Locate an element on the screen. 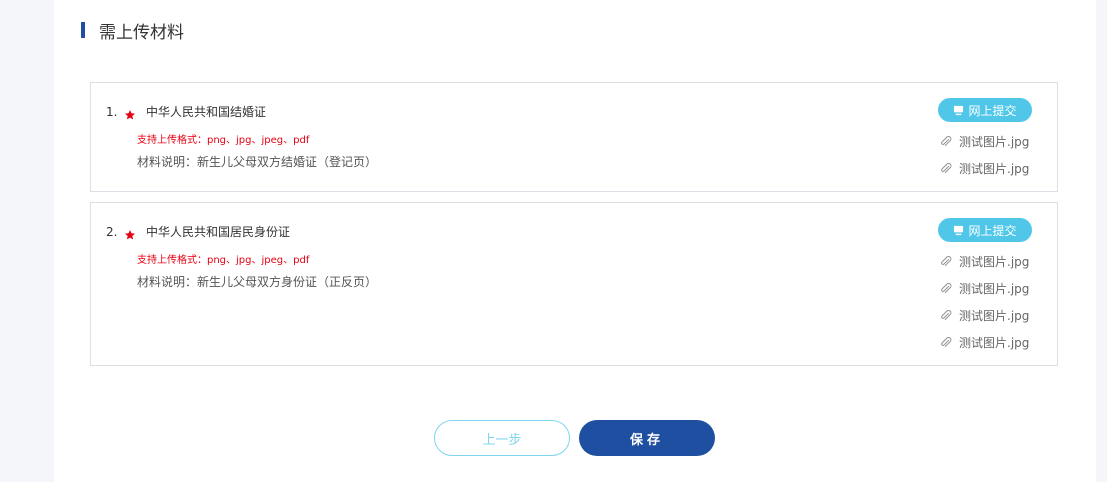 This screenshot has height=482, width=1107. title-accent-bar is located at coordinates (83, 30).